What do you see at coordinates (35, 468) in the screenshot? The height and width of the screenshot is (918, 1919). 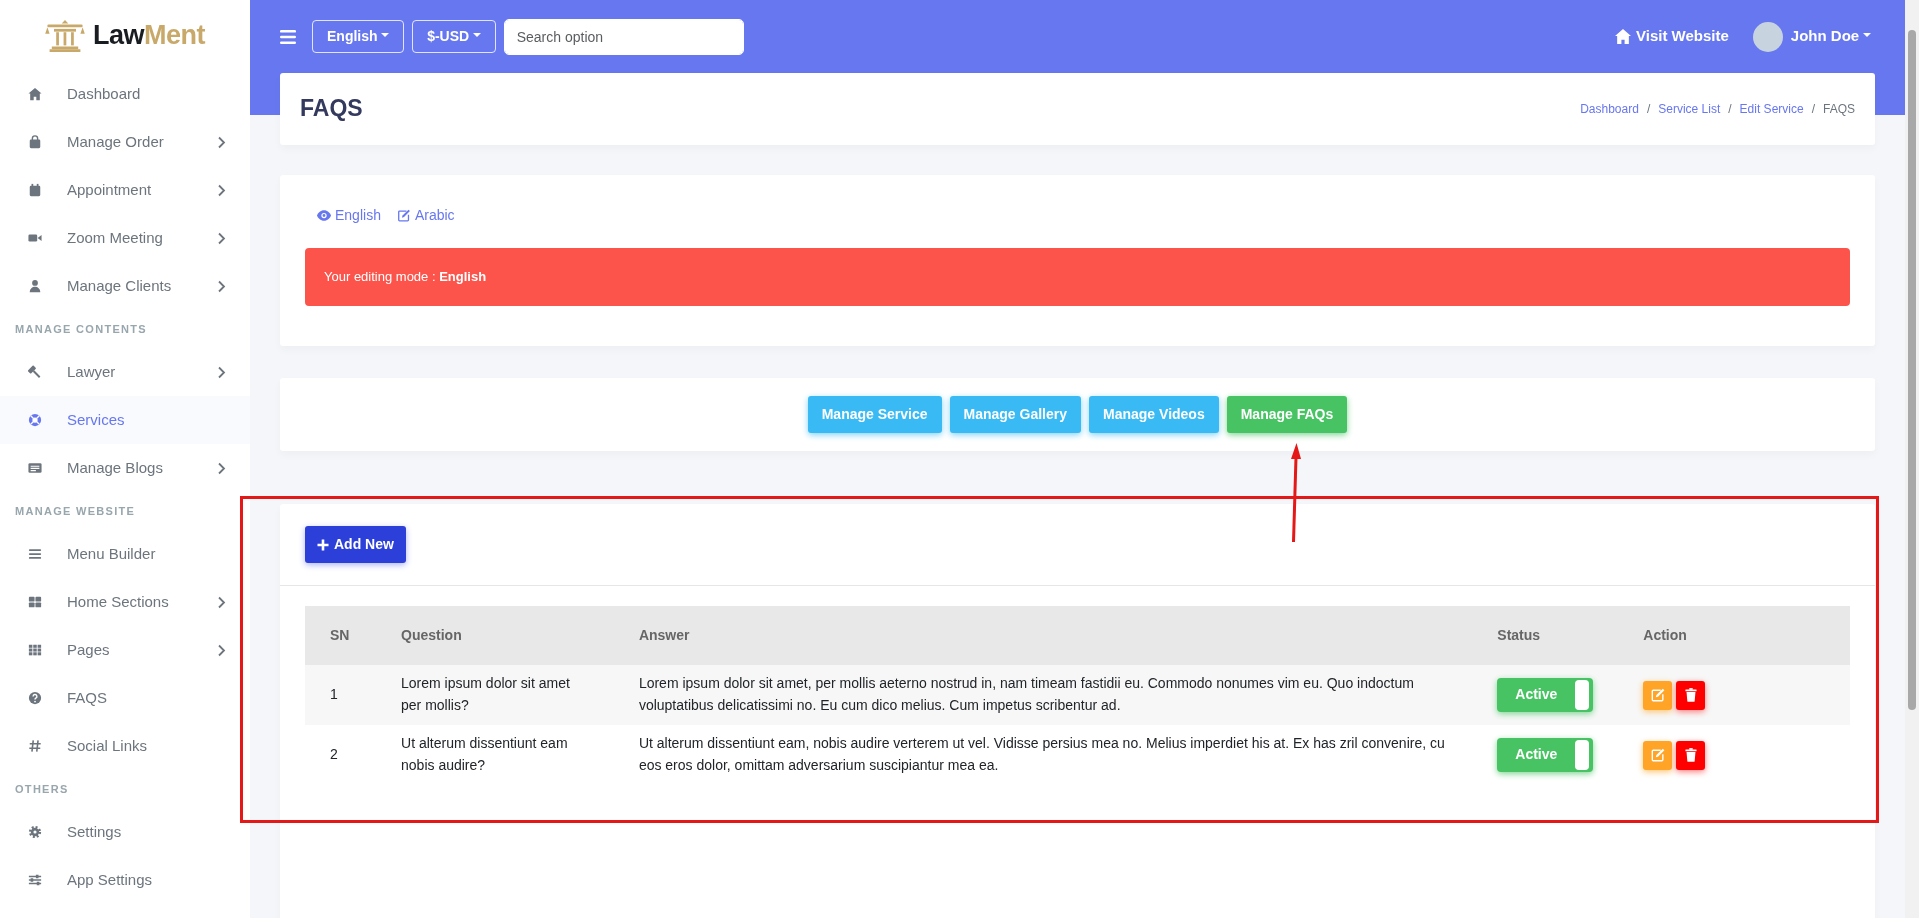 I see `newspaper-icon` at bounding box center [35, 468].